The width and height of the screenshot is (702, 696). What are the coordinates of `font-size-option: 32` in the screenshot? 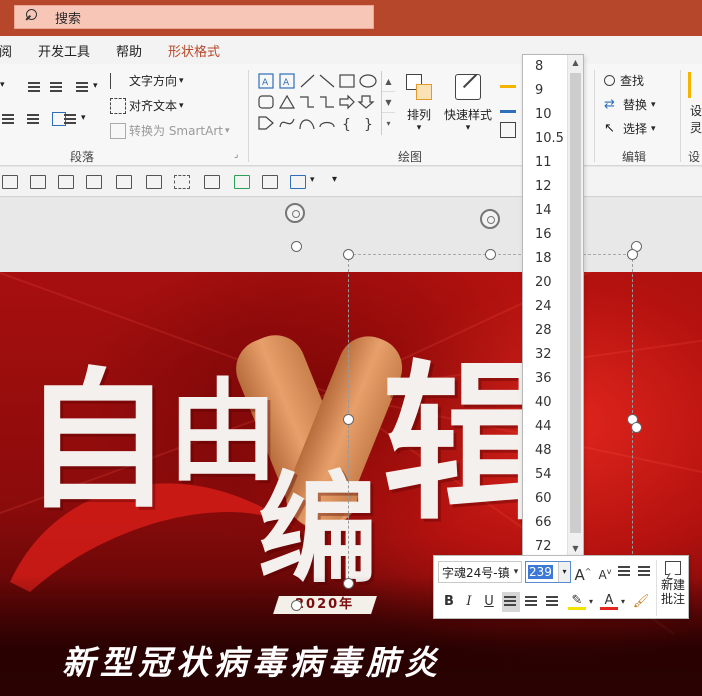 It's located at (545, 355).